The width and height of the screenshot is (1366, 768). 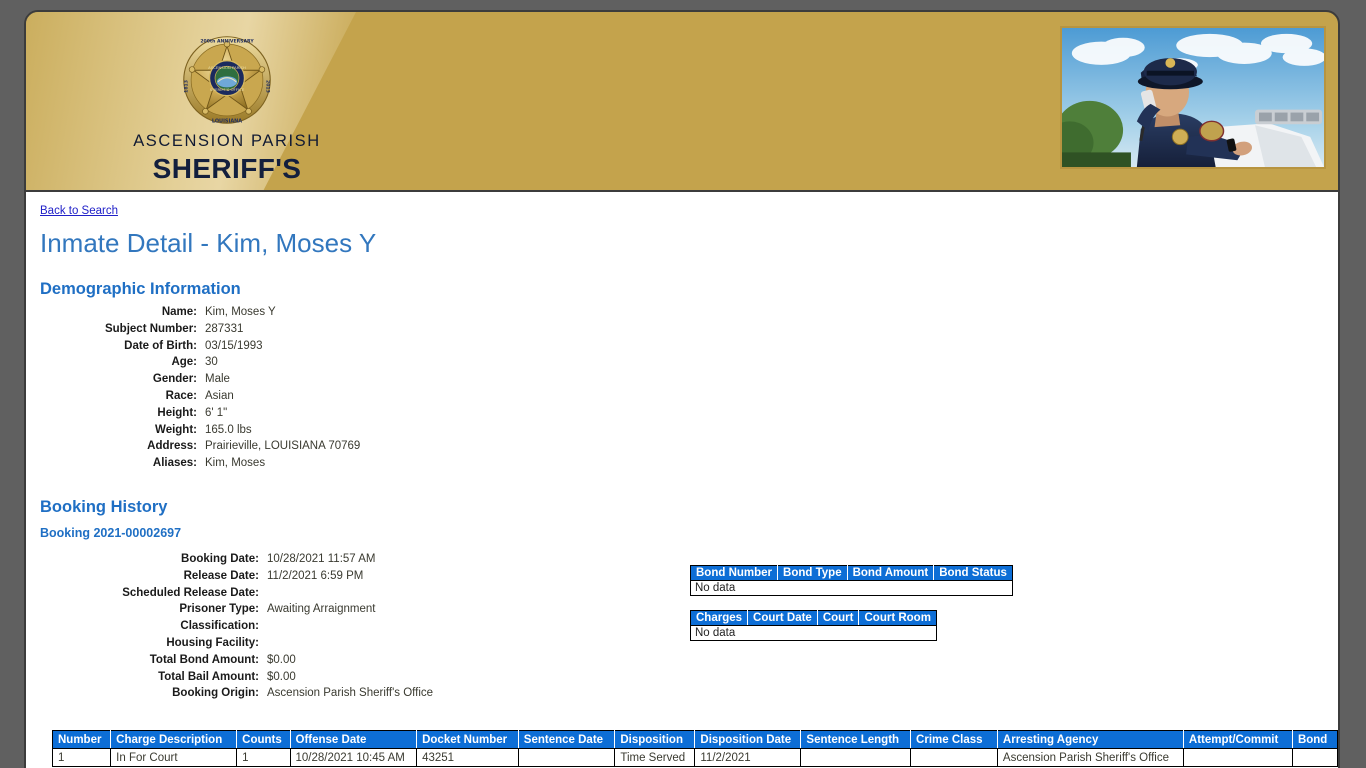 What do you see at coordinates (734, 573) in the screenshot?
I see `column-header-bond-number: Bond Number` at bounding box center [734, 573].